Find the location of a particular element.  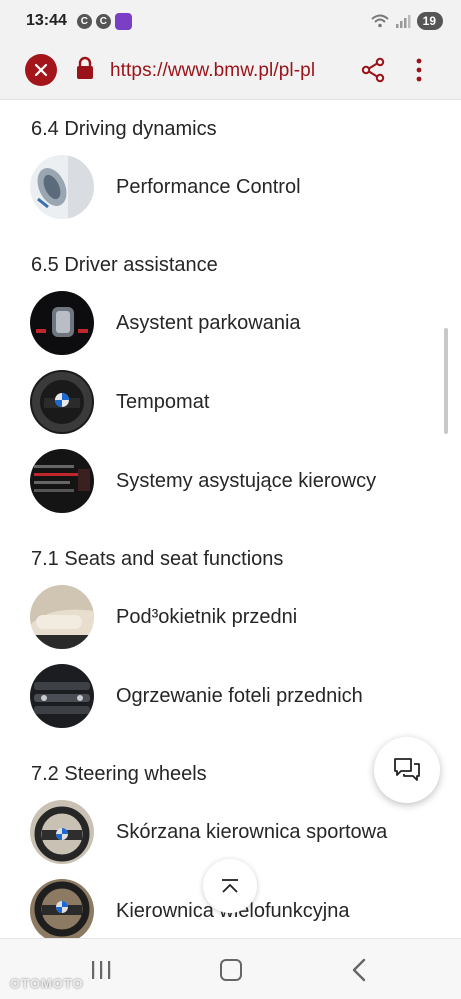

list-item-parking-assistant: Asystent parkowania is located at coordinates (165, 323).